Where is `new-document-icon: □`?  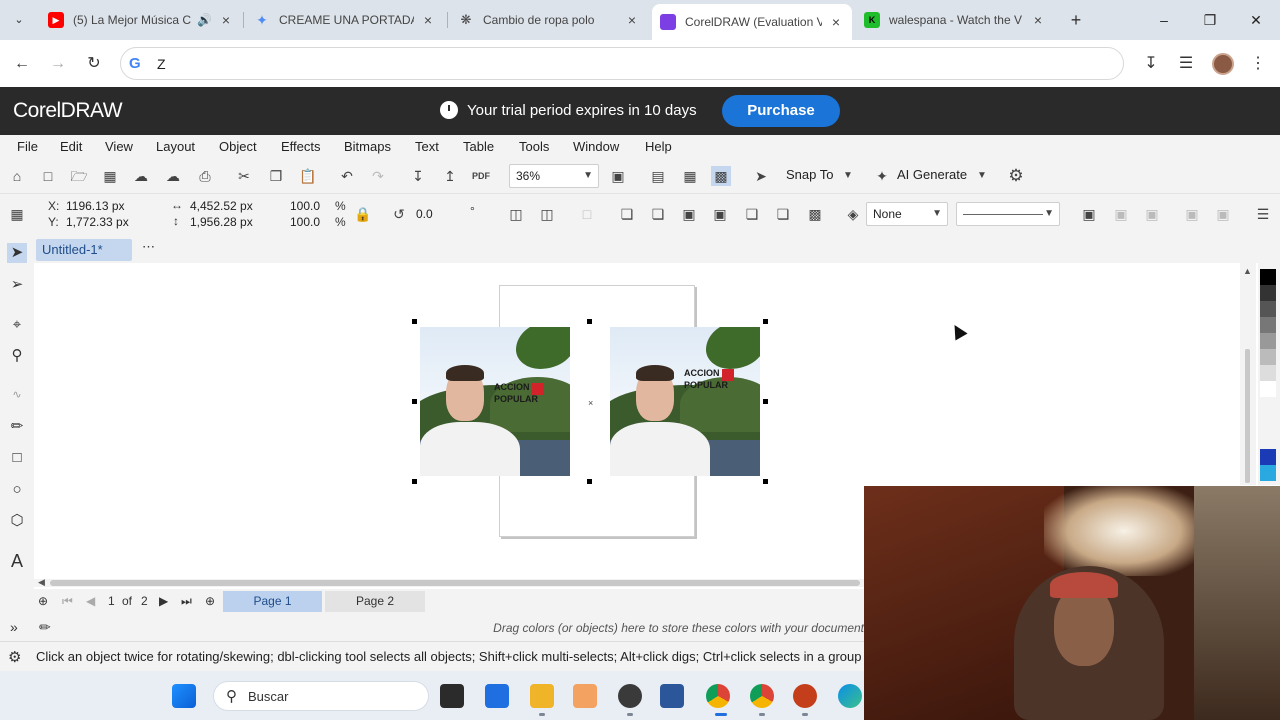 new-document-icon: □ is located at coordinates (48, 176).